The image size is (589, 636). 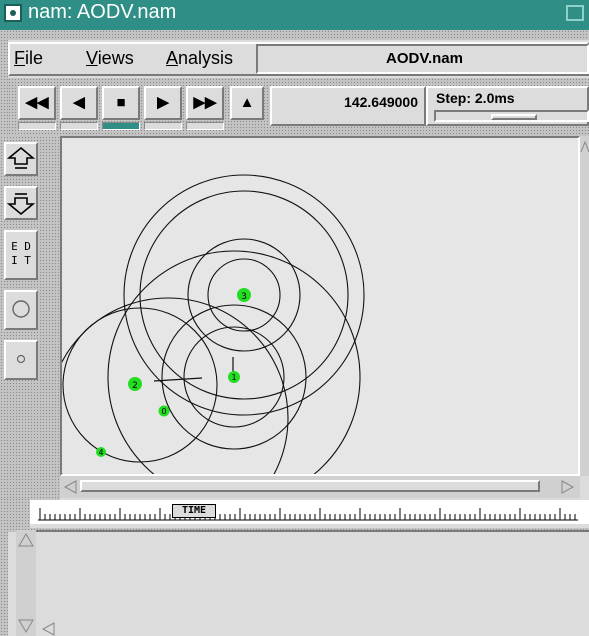 I want to click on small-node-button, so click(x=21, y=360).